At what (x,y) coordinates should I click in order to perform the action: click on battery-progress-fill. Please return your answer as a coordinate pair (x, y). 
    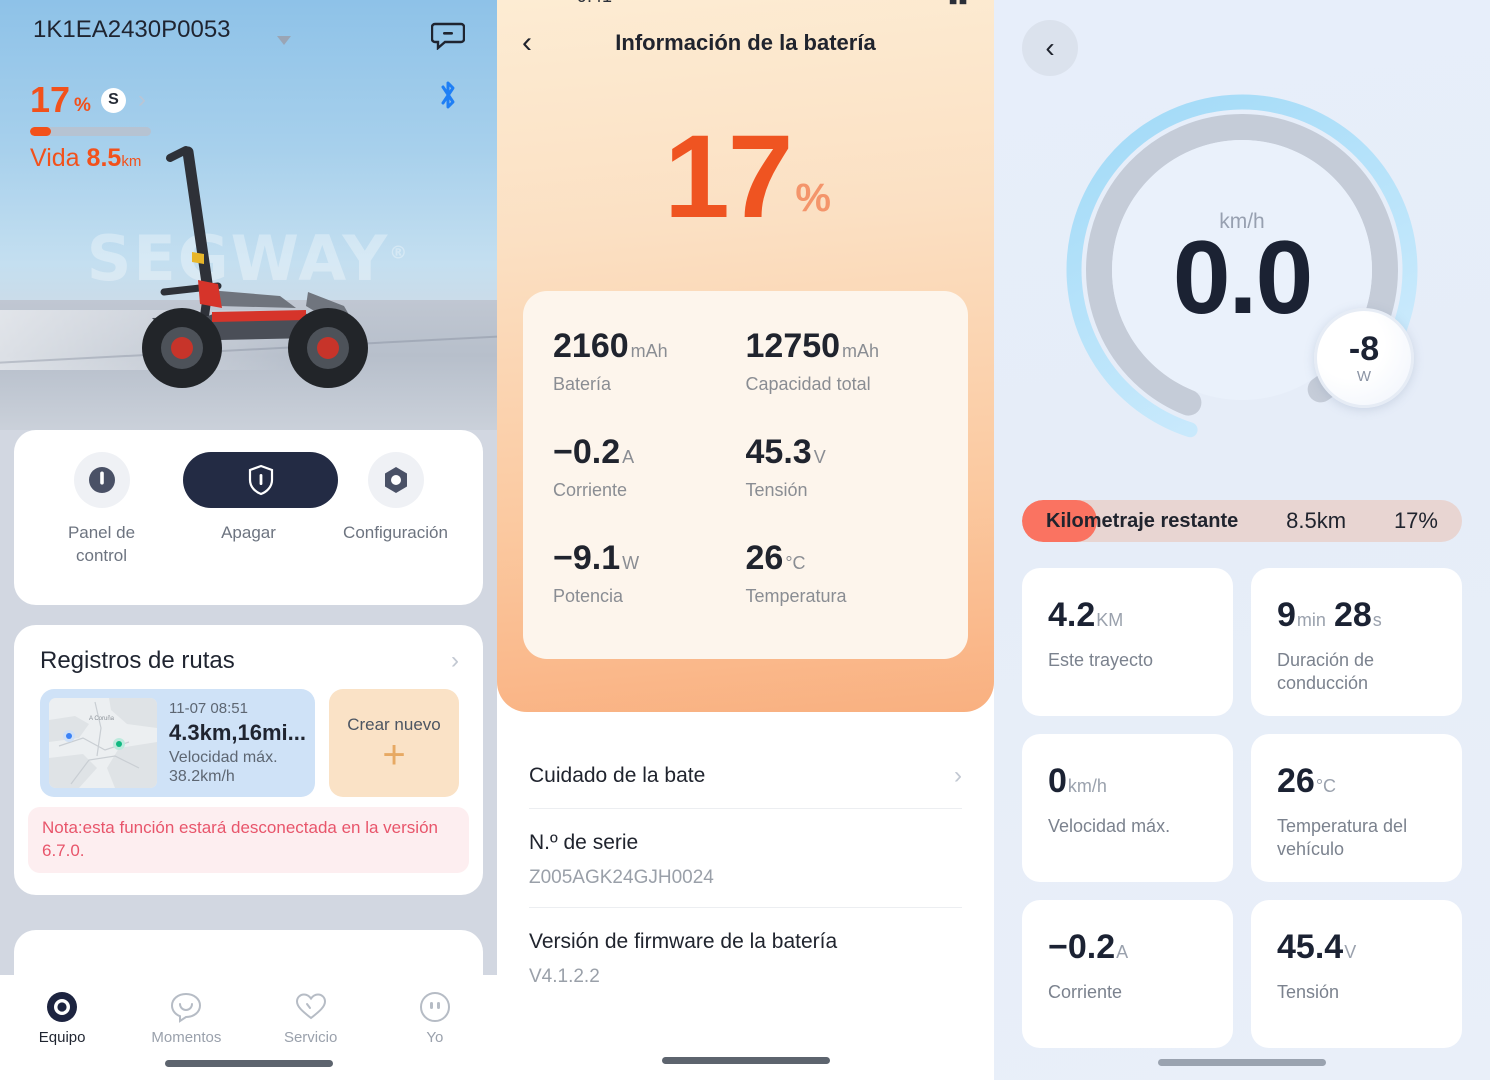
    Looking at the image, I should click on (40, 131).